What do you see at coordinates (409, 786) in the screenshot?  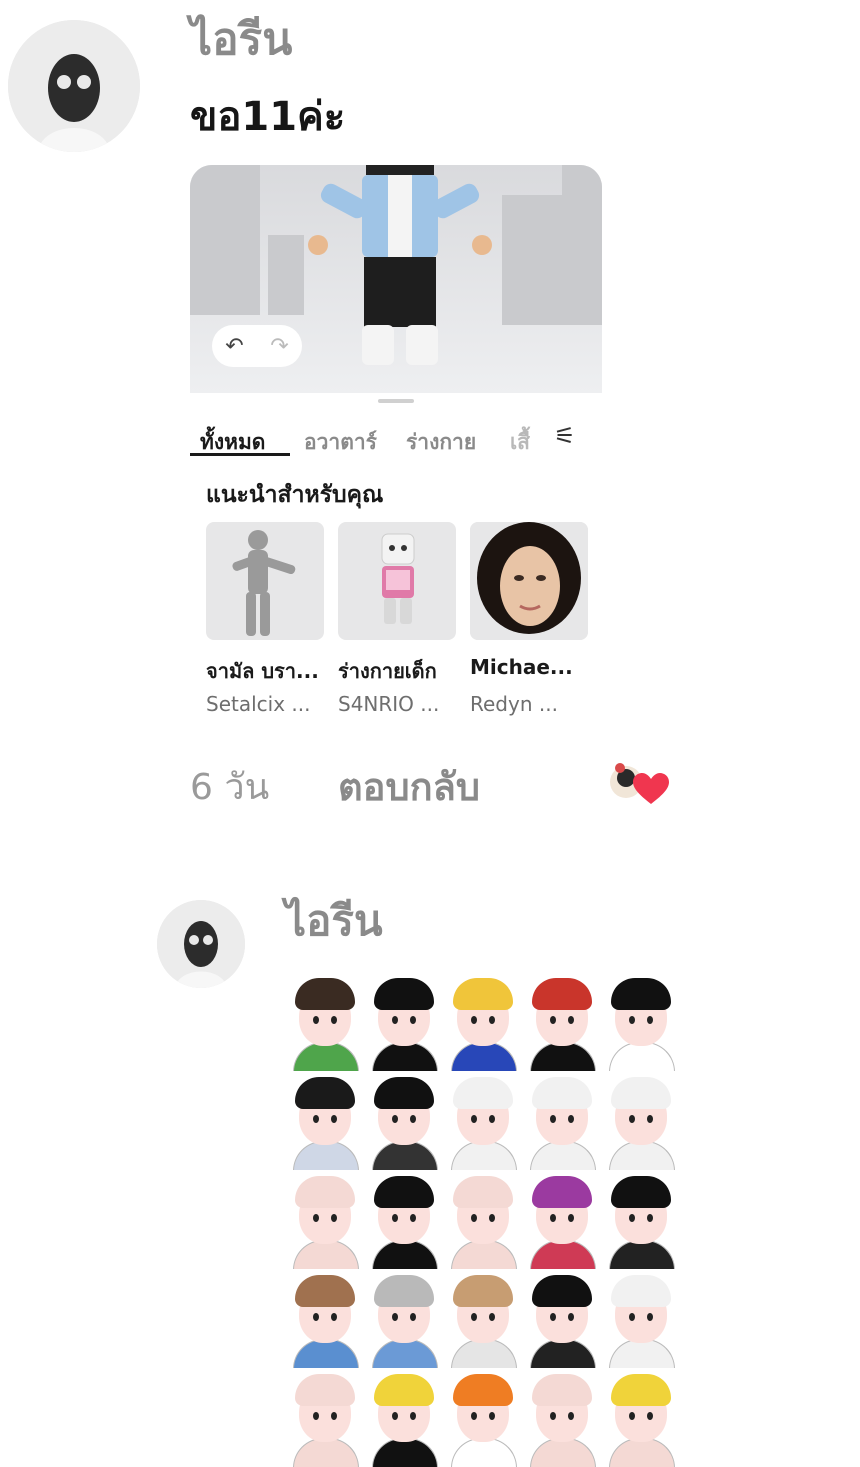 I see `reply-button: ตอบกลับ` at bounding box center [409, 786].